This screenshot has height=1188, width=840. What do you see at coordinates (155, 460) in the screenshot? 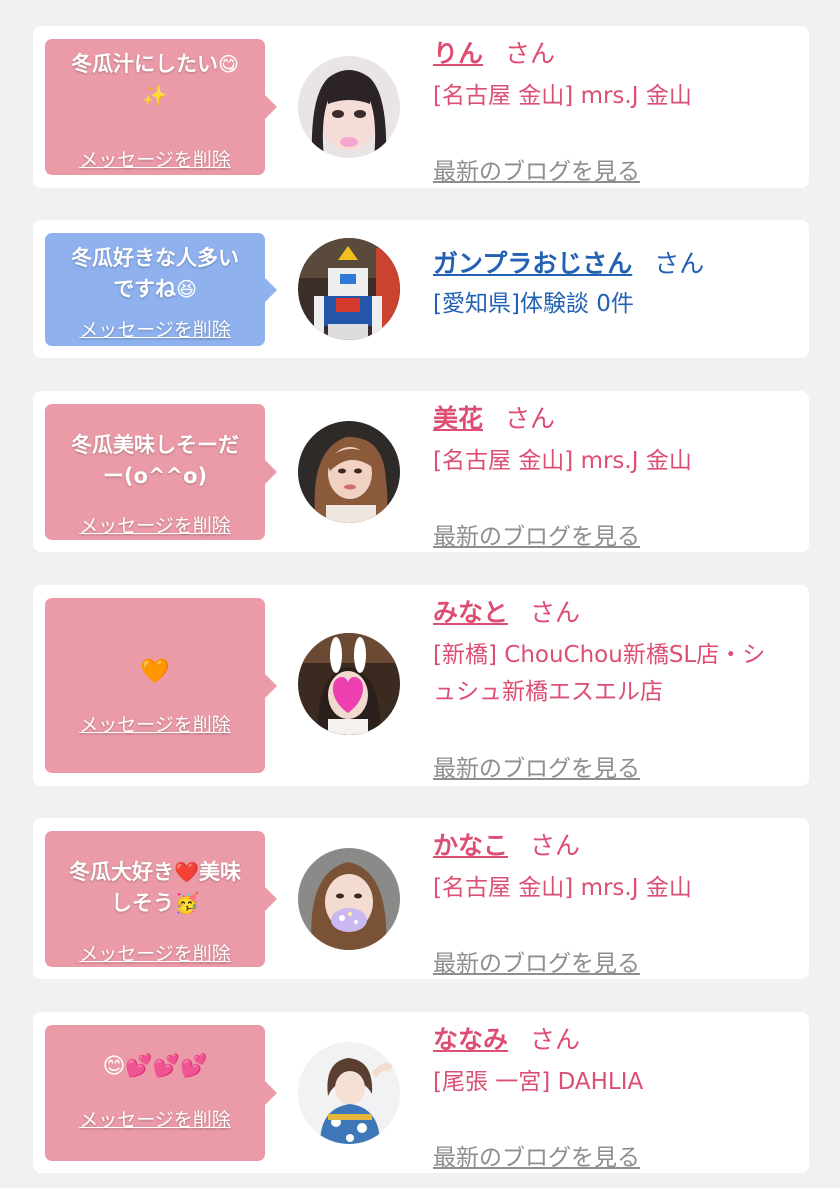
I see `message-text: 冬瓜美味しそーだ ー(o^^o)` at bounding box center [155, 460].